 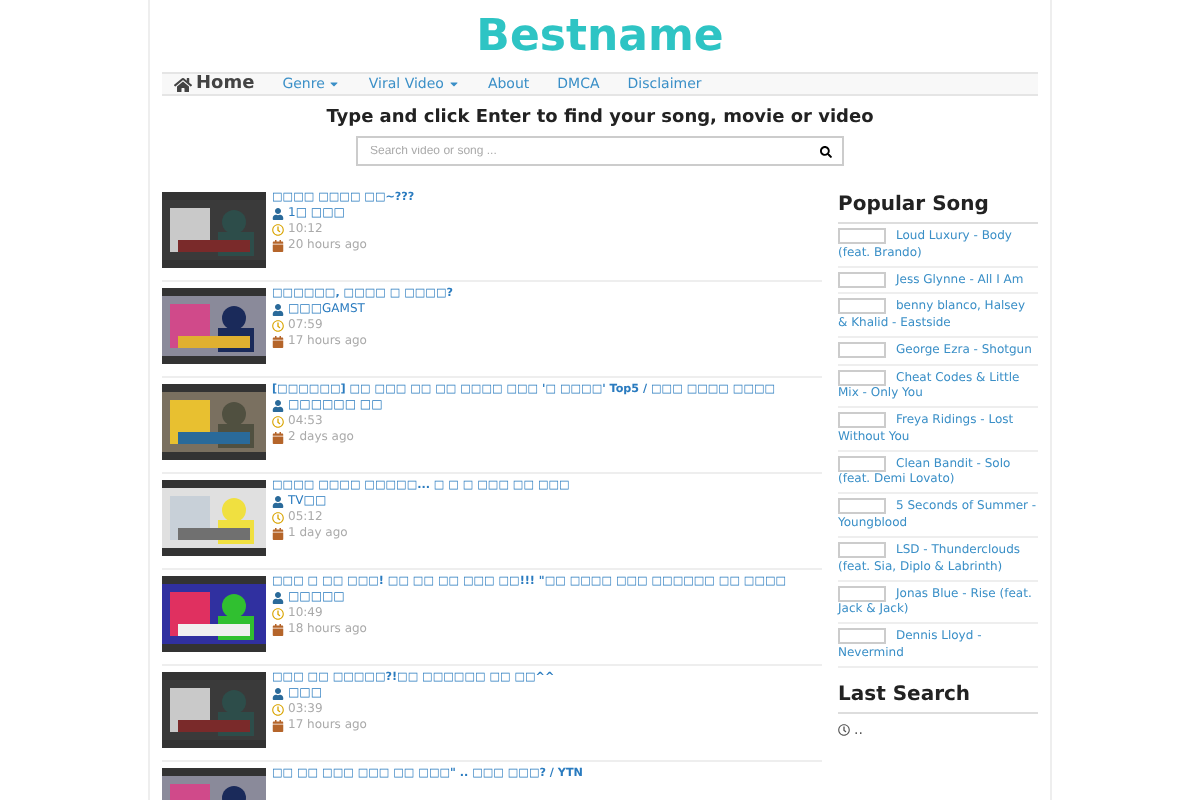 What do you see at coordinates (600, 118) in the screenshot?
I see `search-heading: Type and click Enter to find your song, movie or video` at bounding box center [600, 118].